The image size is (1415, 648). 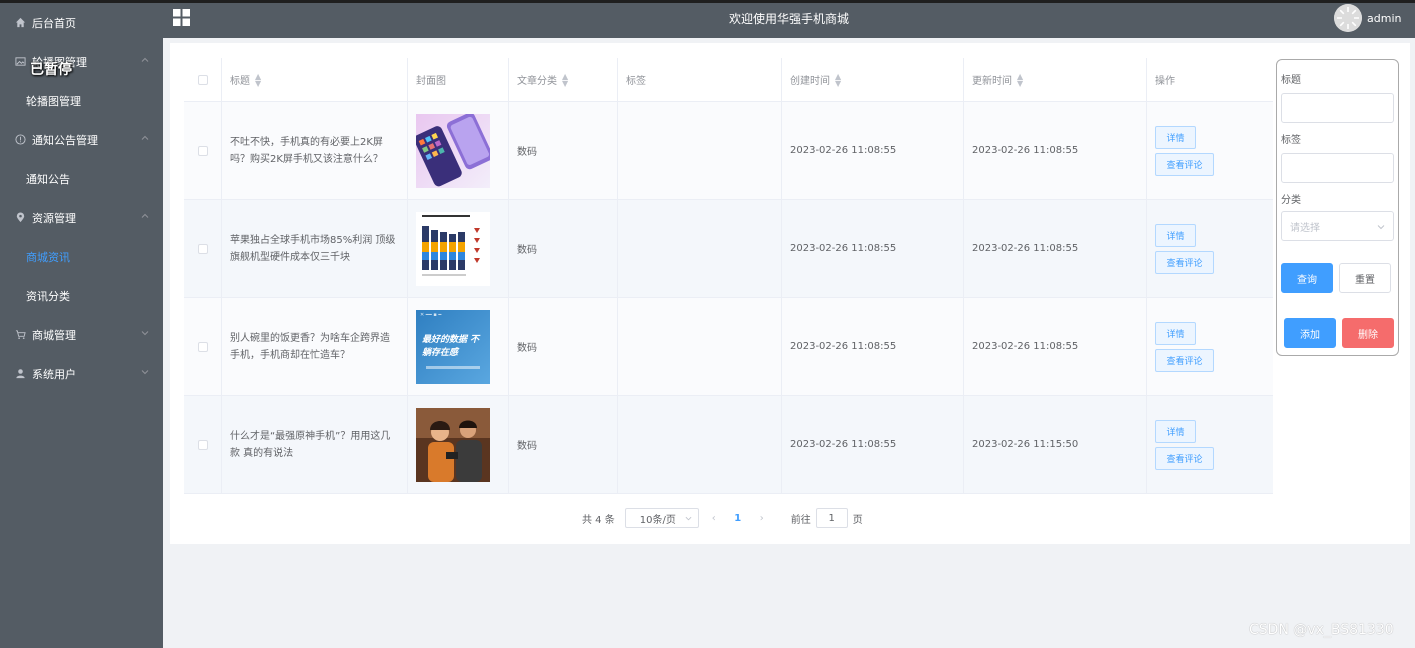 What do you see at coordinates (1310, 333) in the screenshot?
I see `add-button: 添加` at bounding box center [1310, 333].